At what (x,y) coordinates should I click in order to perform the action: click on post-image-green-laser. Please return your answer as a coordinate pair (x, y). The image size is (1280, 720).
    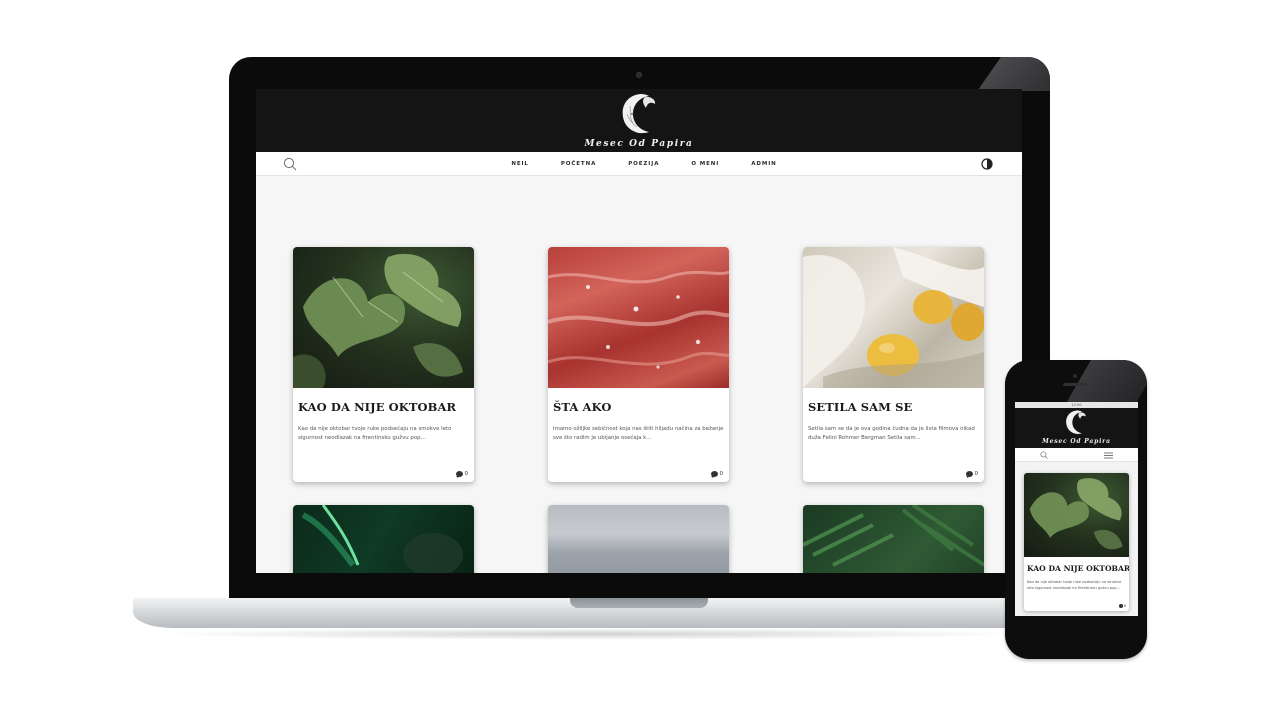
    Looking at the image, I should click on (383, 539).